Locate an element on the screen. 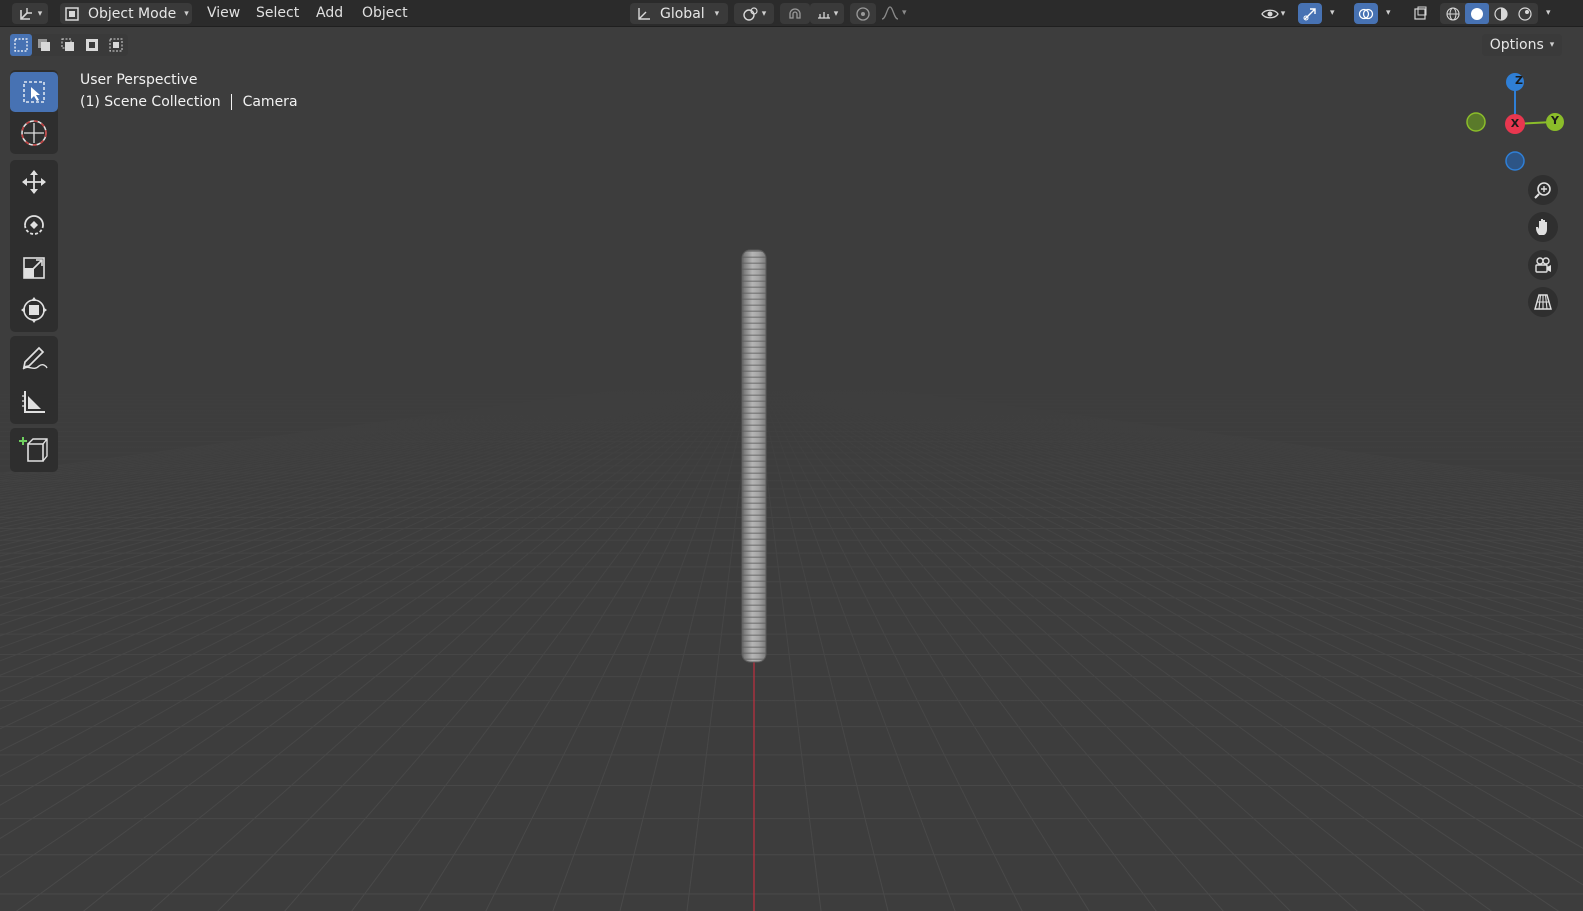  rotate-tool is located at coordinates (34, 225).